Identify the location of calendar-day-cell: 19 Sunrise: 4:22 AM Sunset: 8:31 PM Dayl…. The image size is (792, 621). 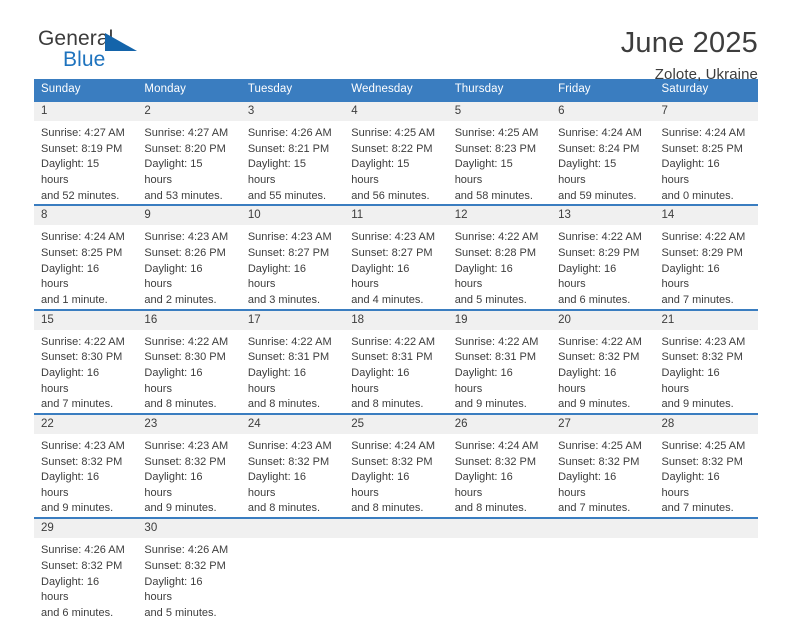
(499, 361).